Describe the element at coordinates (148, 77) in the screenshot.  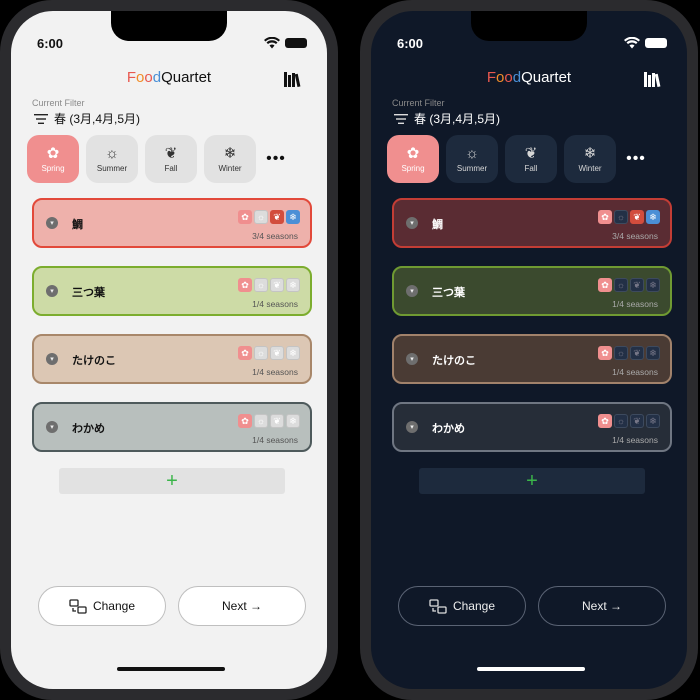
I see `app-title-part: o` at that location.